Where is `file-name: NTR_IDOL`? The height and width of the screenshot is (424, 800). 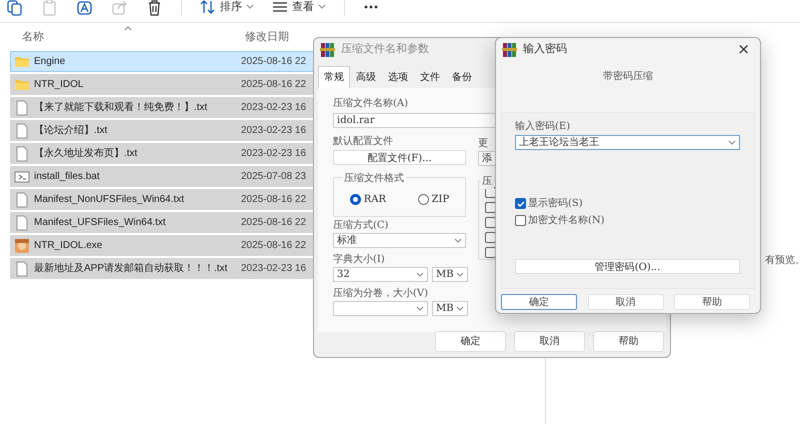
file-name: NTR_IDOL is located at coordinates (59, 85).